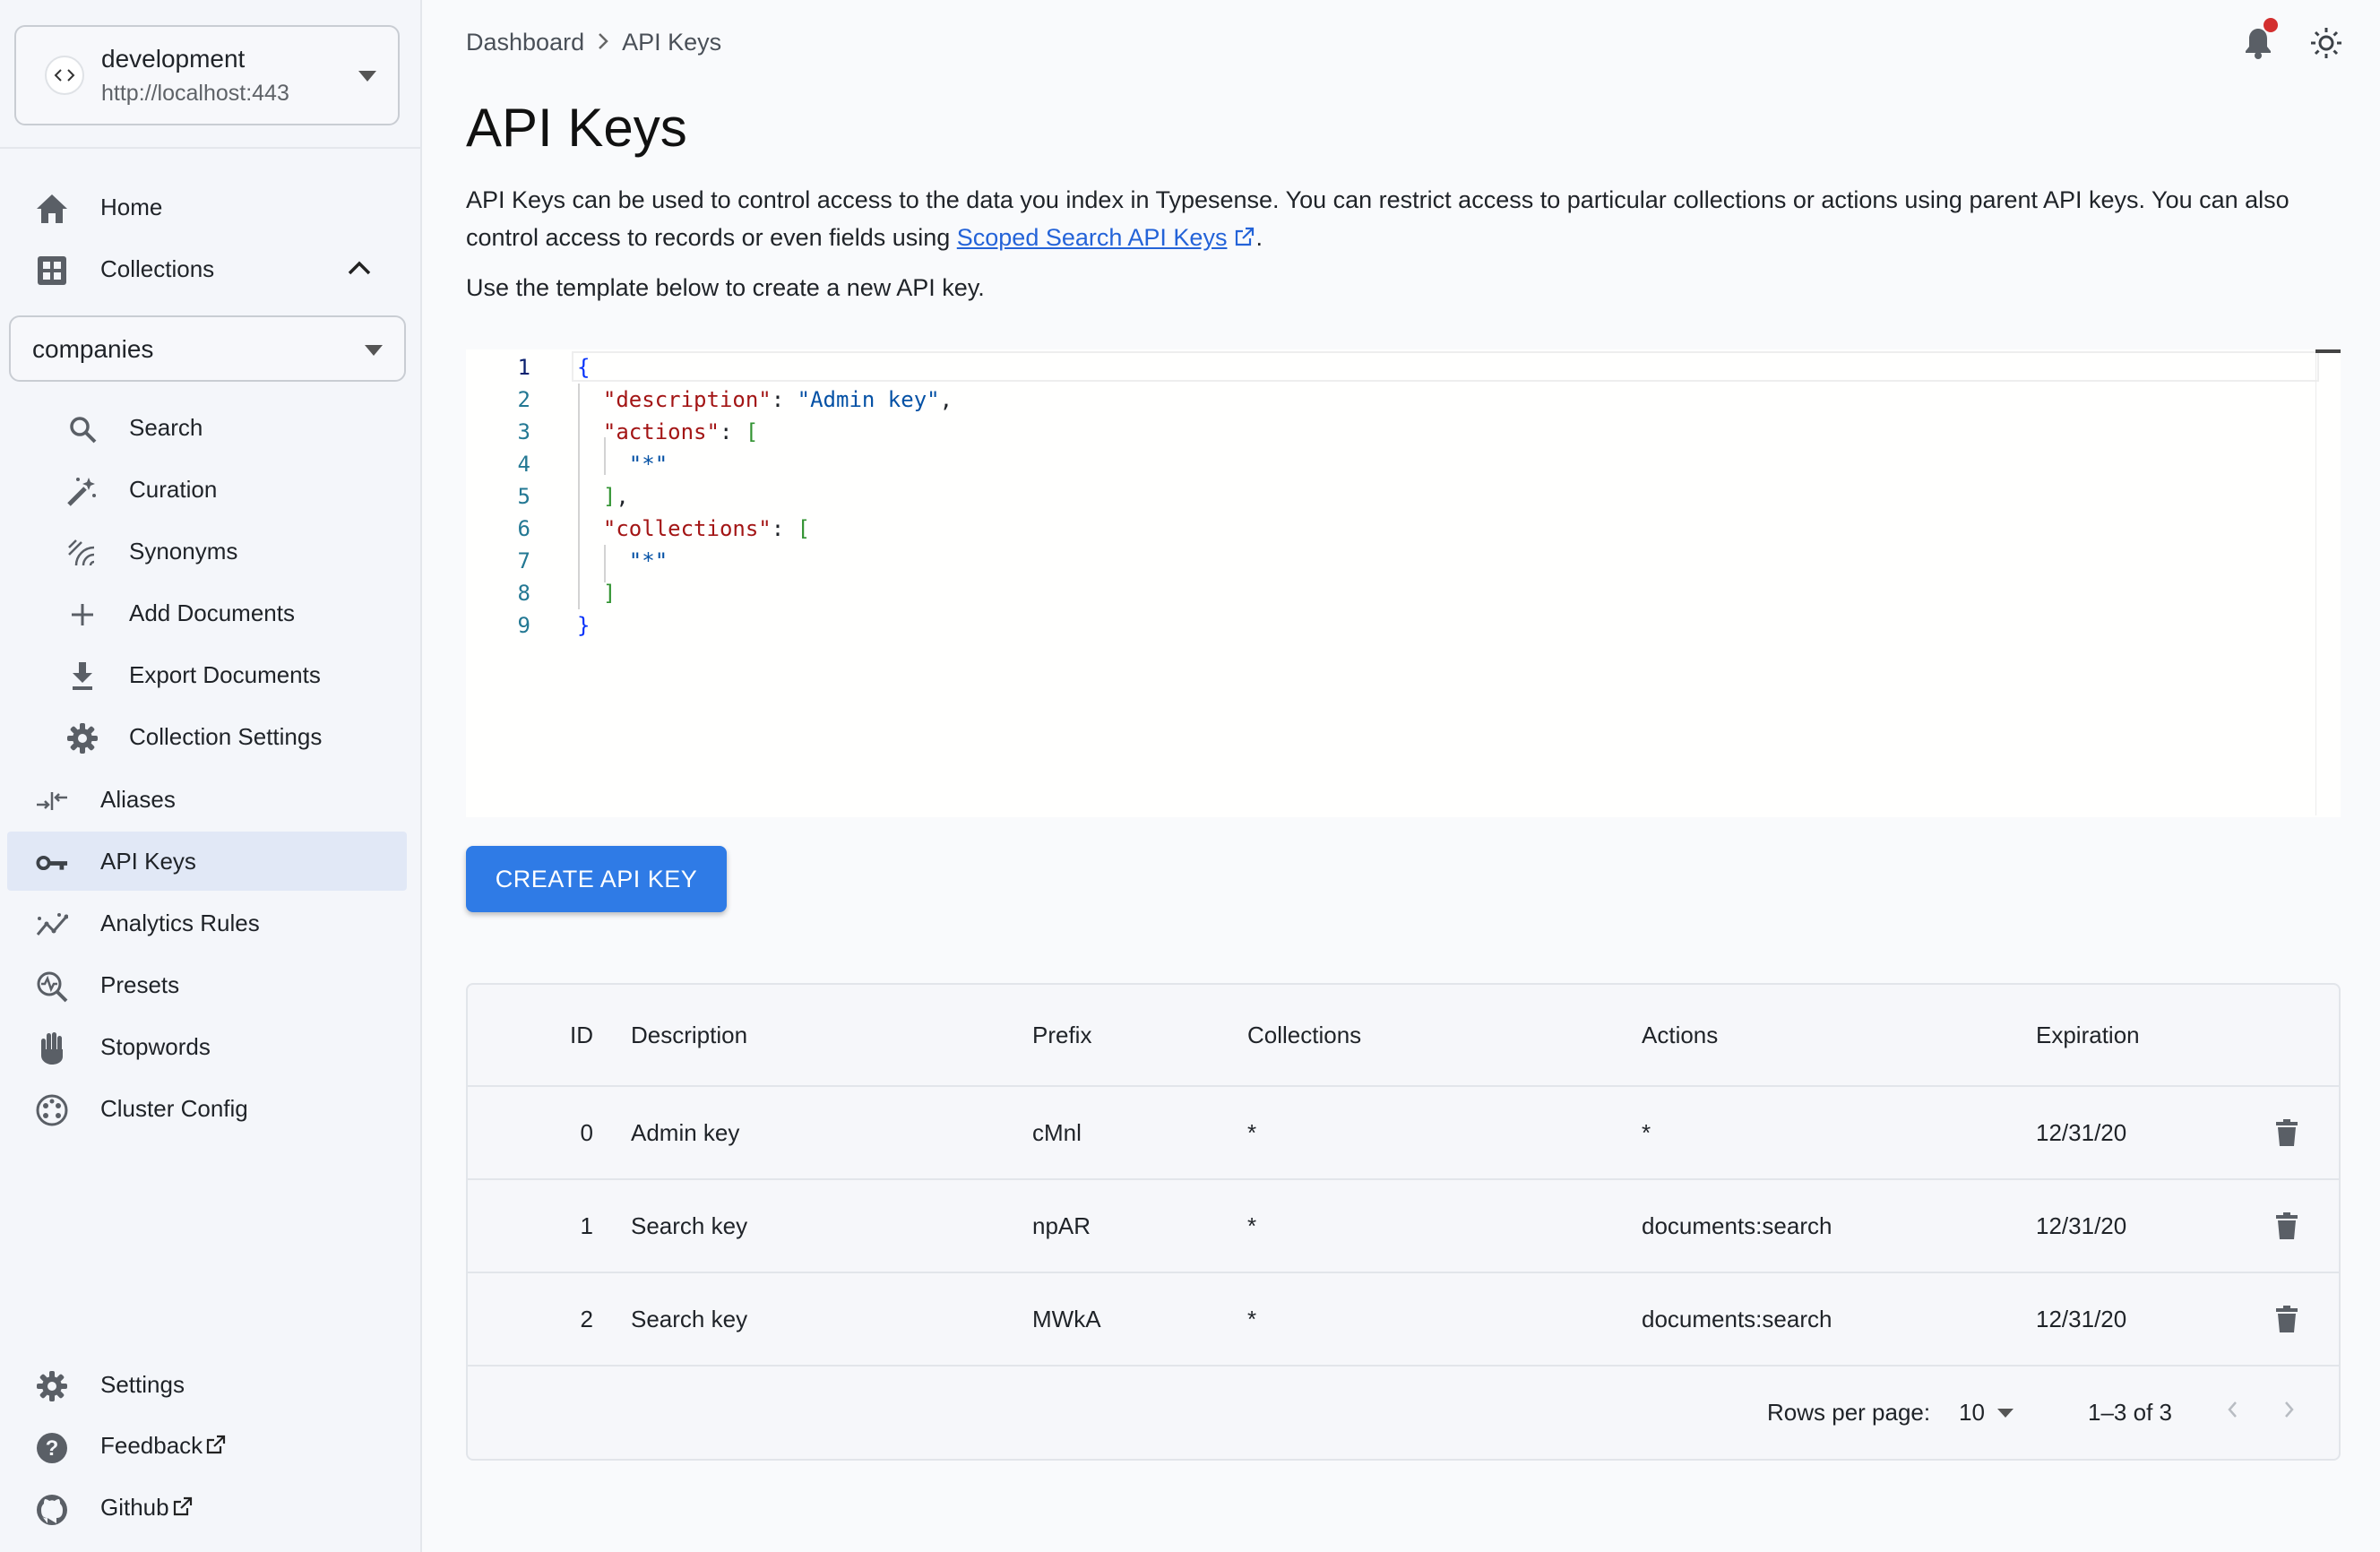 The width and height of the screenshot is (2380, 1552). What do you see at coordinates (1646, 1132) in the screenshot?
I see `cell-actions: *` at bounding box center [1646, 1132].